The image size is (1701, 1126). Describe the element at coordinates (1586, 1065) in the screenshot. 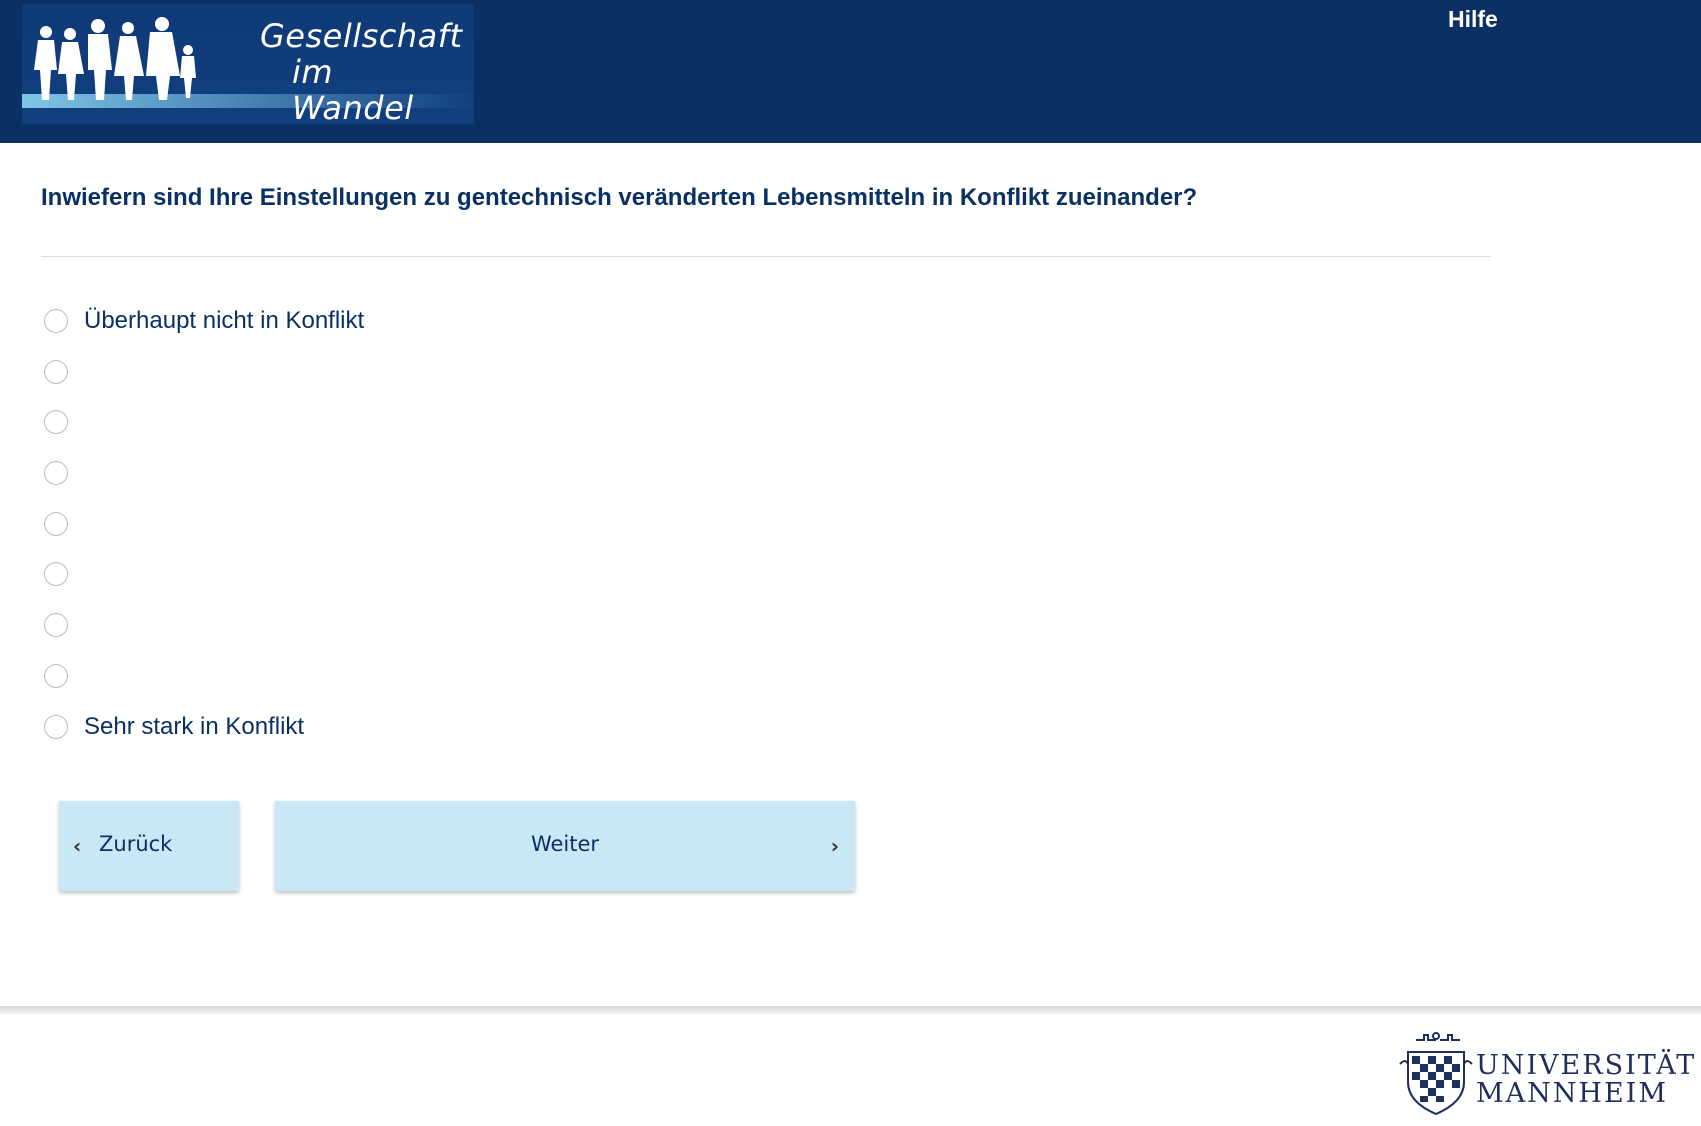

I see `university-line-1: UNIVERSITÄT` at that location.